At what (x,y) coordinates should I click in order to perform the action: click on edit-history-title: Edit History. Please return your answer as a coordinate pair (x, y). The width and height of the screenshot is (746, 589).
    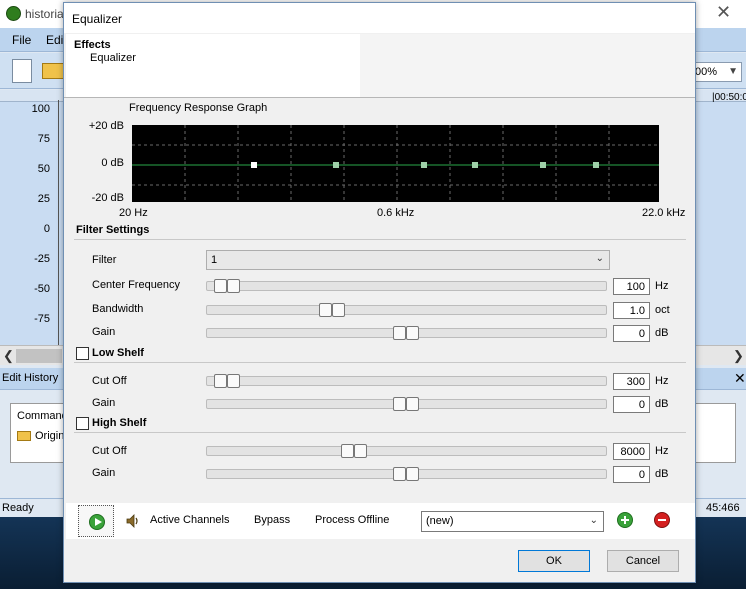
    Looking at the image, I should click on (30, 378).